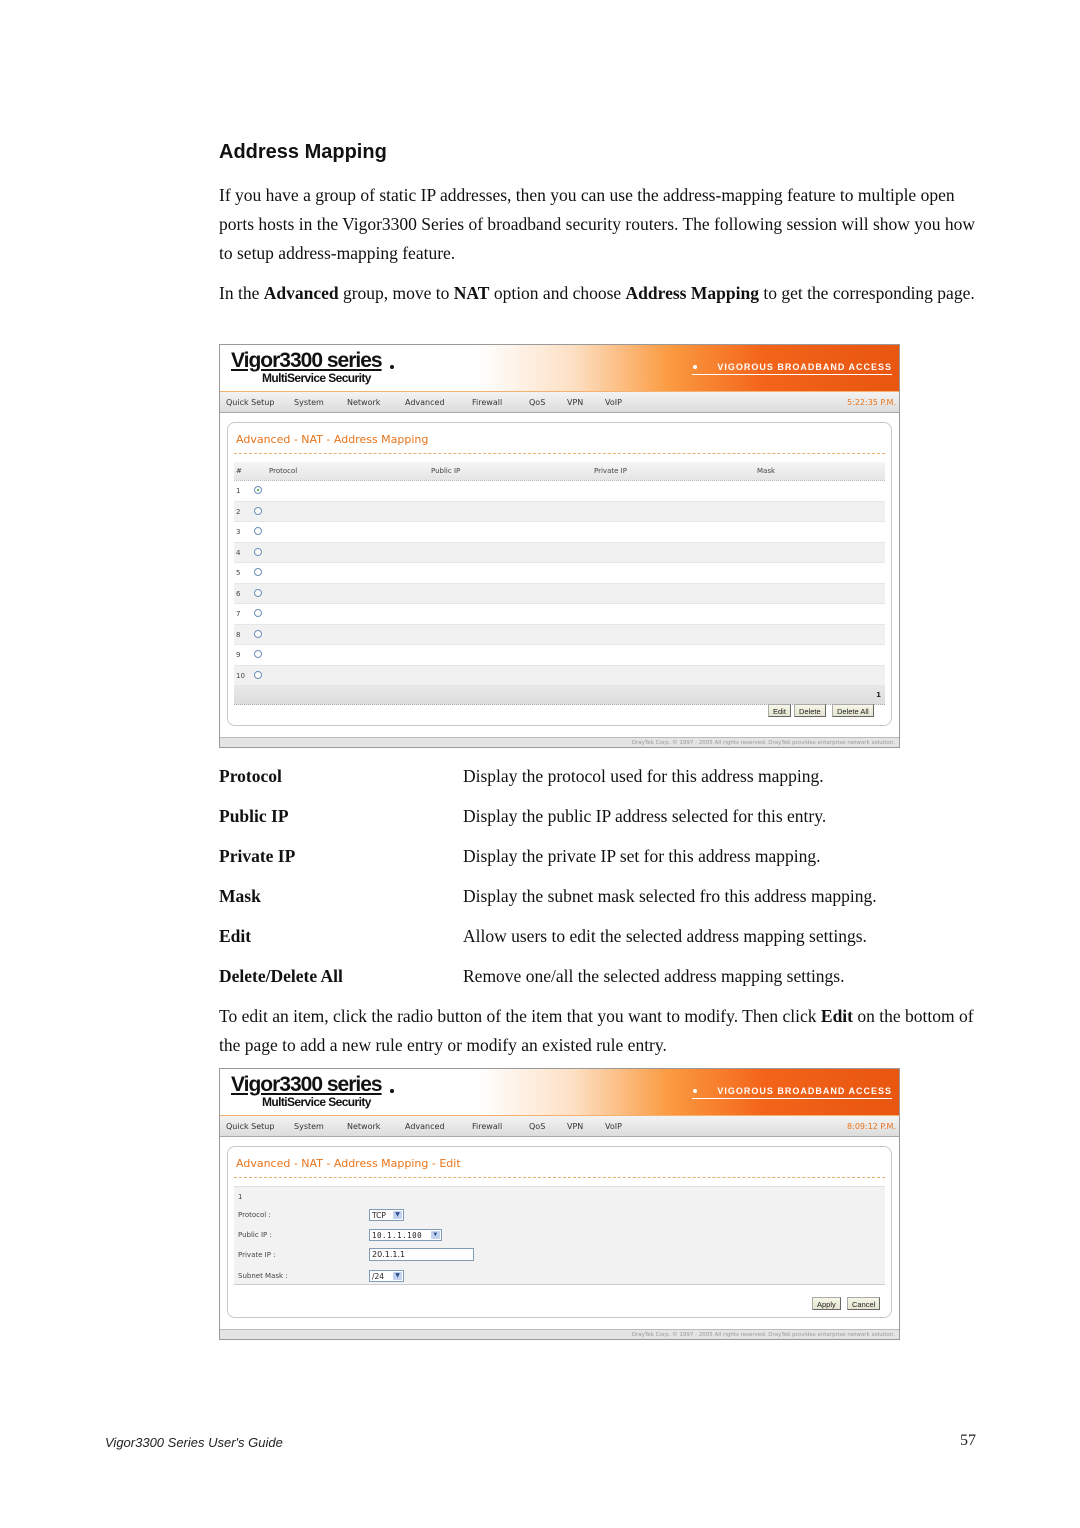  Describe the element at coordinates (853, 710) in the screenshot. I see `delete-all-button: Delete All` at that location.